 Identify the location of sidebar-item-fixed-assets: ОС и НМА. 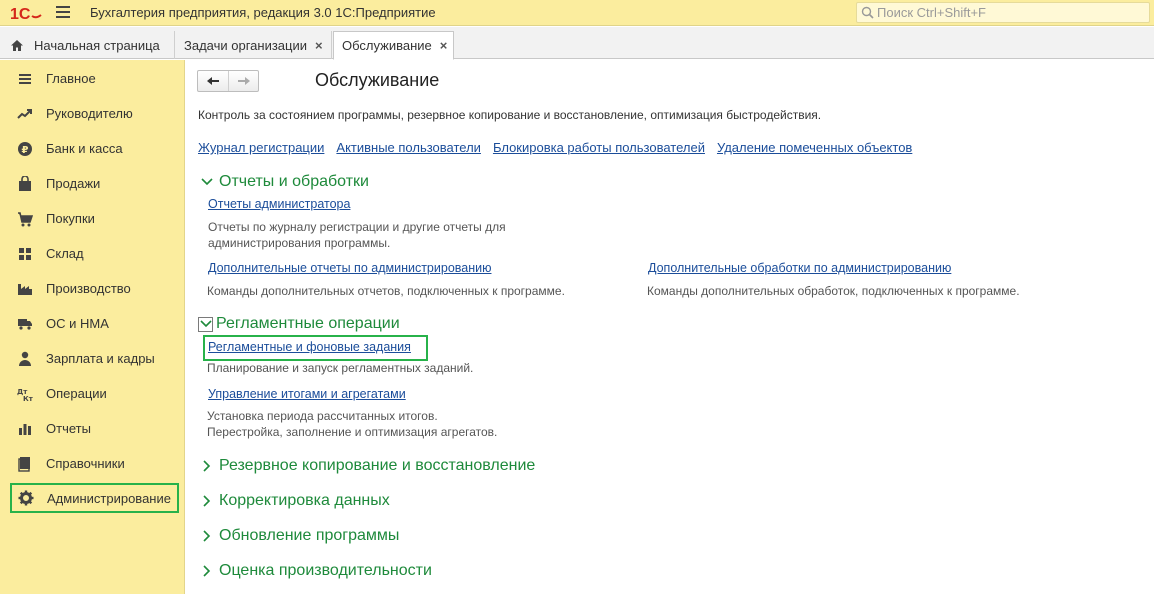
(92, 323).